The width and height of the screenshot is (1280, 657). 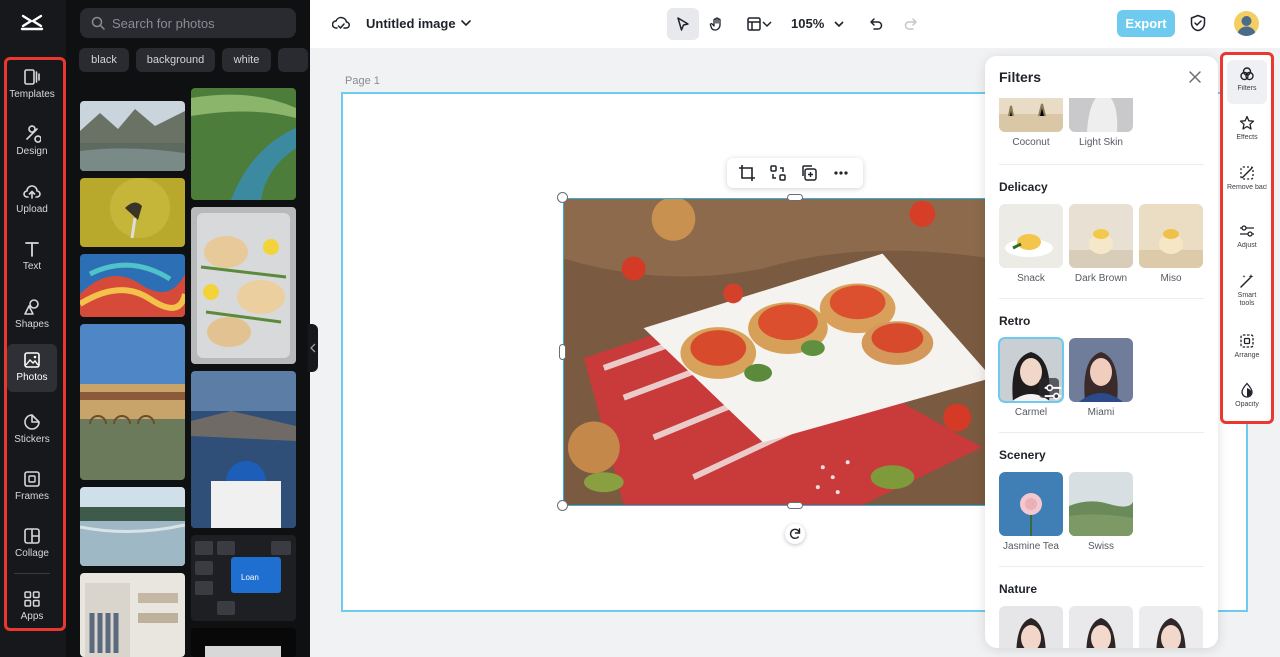 What do you see at coordinates (32, 151) in the screenshot?
I see `nav-label: Design` at bounding box center [32, 151].